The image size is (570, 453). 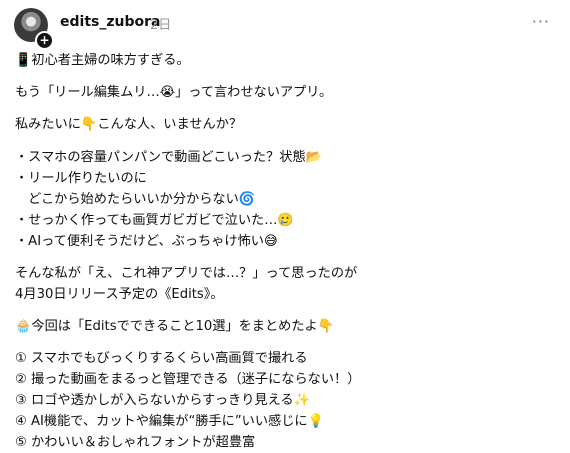 What do you see at coordinates (81, 178) in the screenshot?
I see `post-line: ・リール作りたいのに` at bounding box center [81, 178].